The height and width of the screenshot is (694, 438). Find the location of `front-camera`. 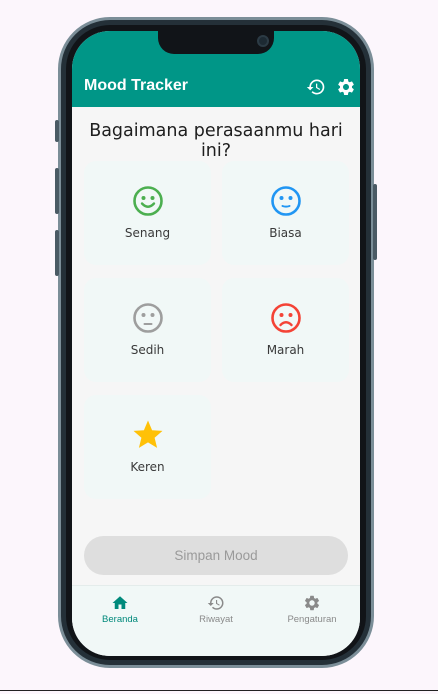

front-camera is located at coordinates (263, 41).